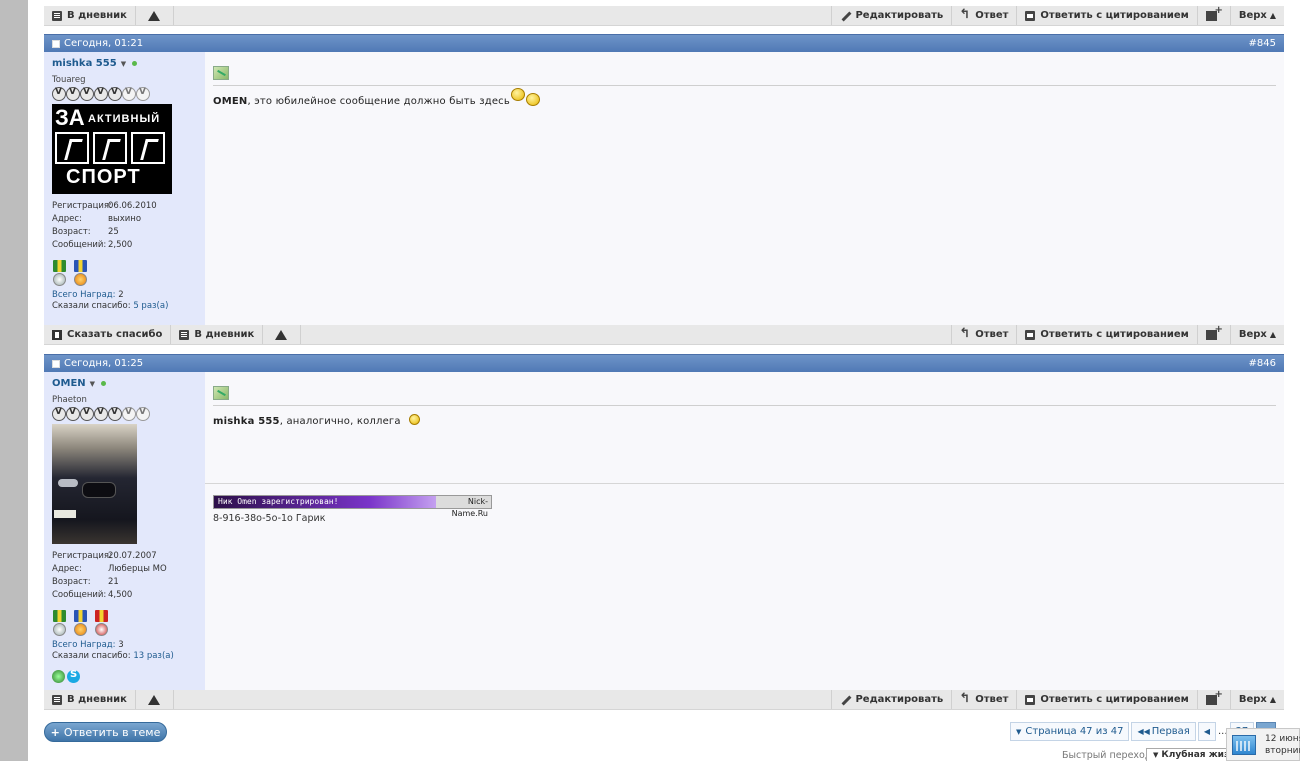 The height and width of the screenshot is (761, 1300). I want to click on username-menu: OMEN ▼, so click(124, 383).